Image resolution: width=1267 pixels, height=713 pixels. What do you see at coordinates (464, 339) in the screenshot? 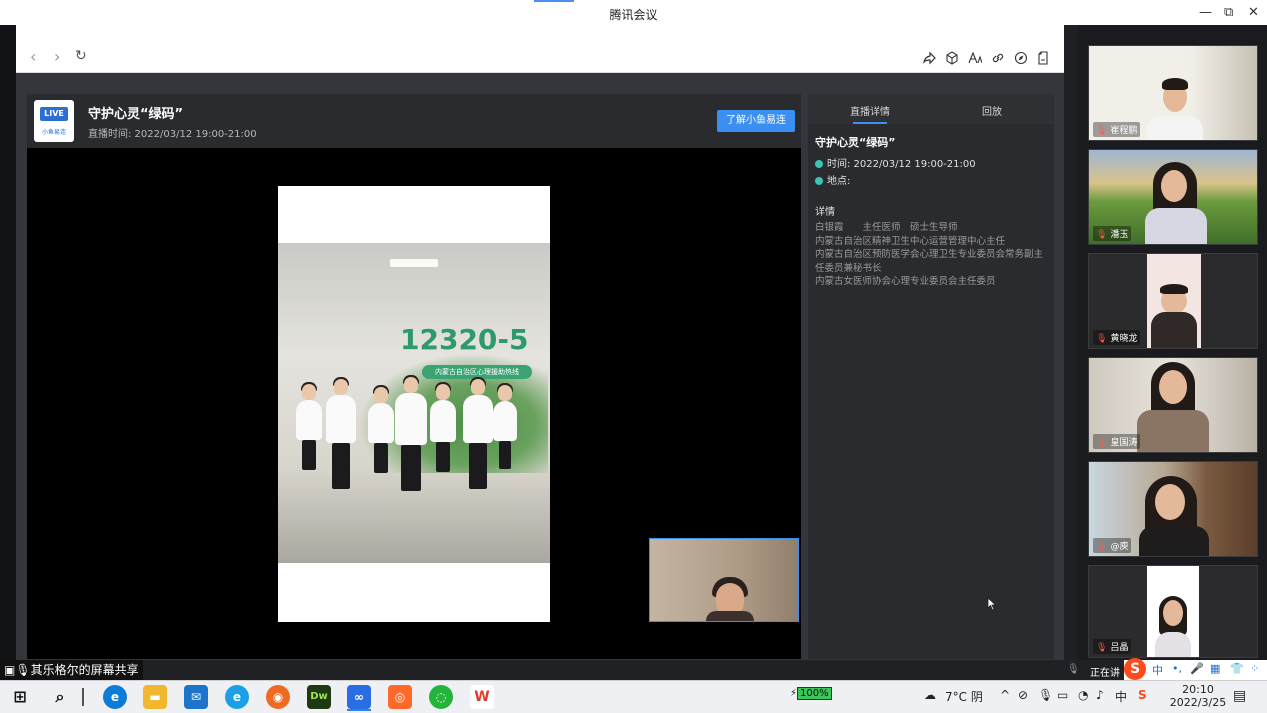
I see `hotline-number: 12320-5` at bounding box center [464, 339].